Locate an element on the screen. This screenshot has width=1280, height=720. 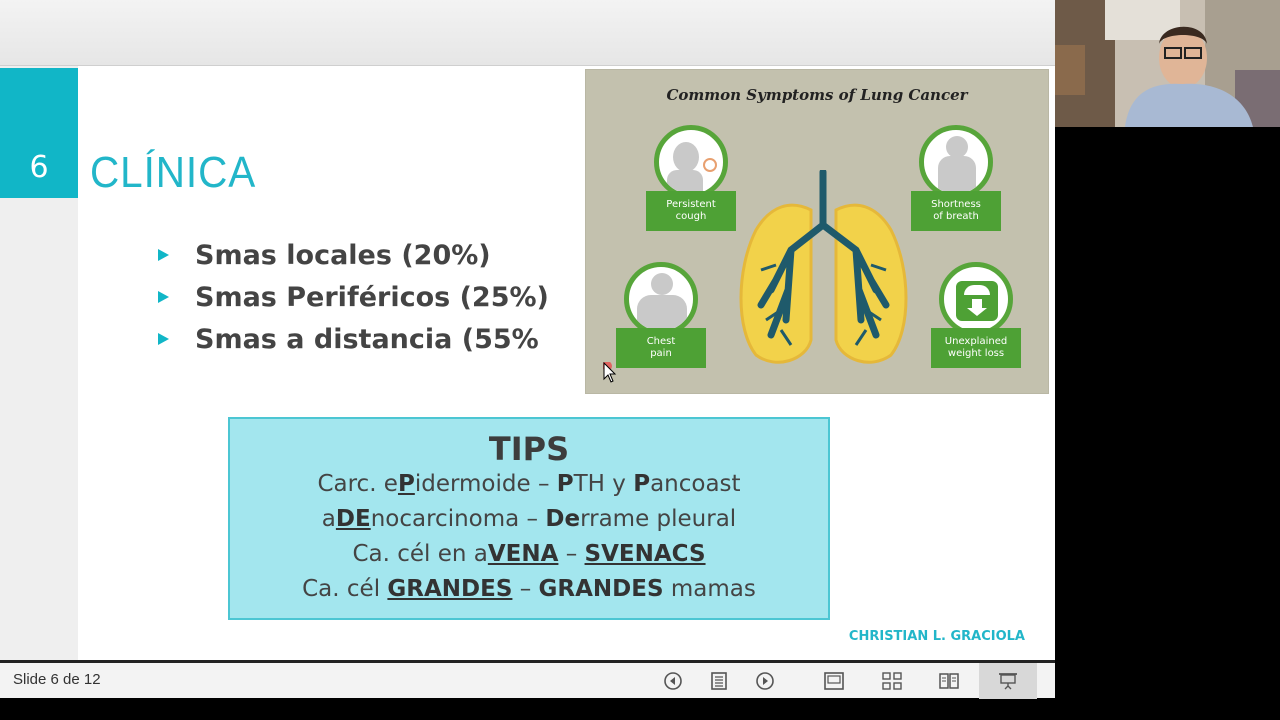
tips-line-4: Ca. cél GRANDES – GRANDES mamas is located at coordinates (529, 589).